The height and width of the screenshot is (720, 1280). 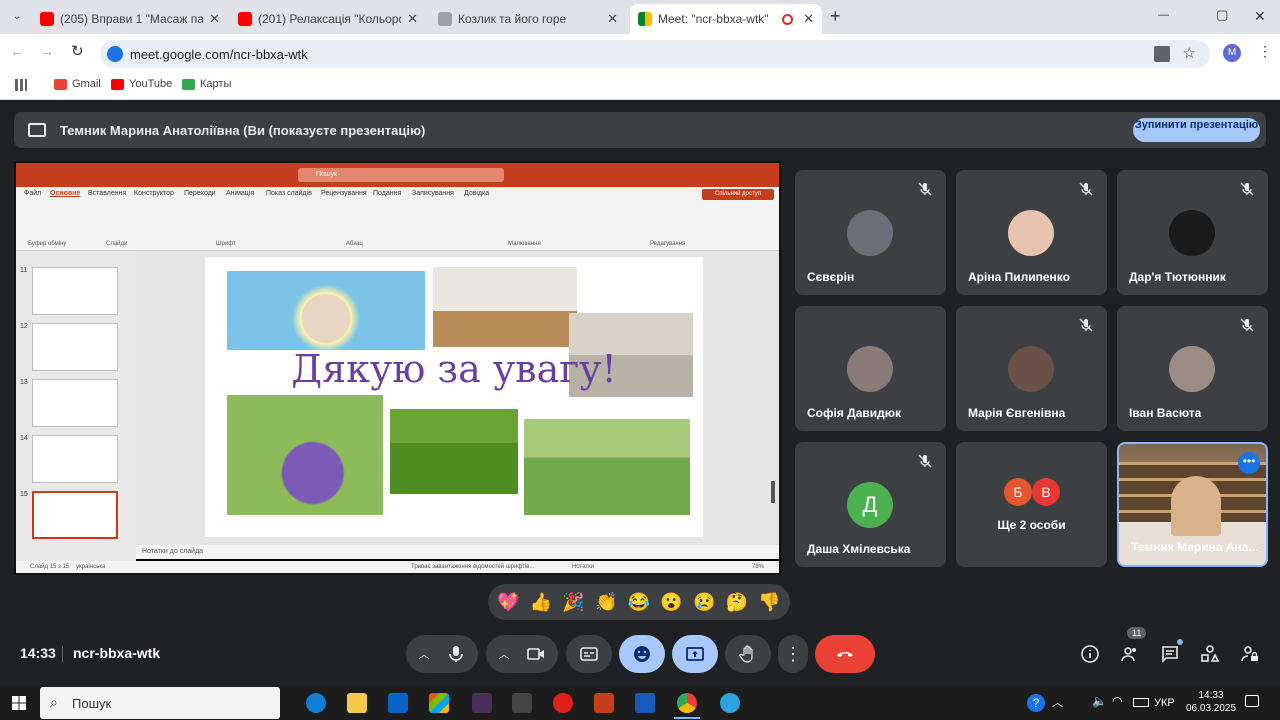 What do you see at coordinates (870, 504) in the screenshot?
I see `participant-tile: Д Даша Хмілевська` at bounding box center [870, 504].